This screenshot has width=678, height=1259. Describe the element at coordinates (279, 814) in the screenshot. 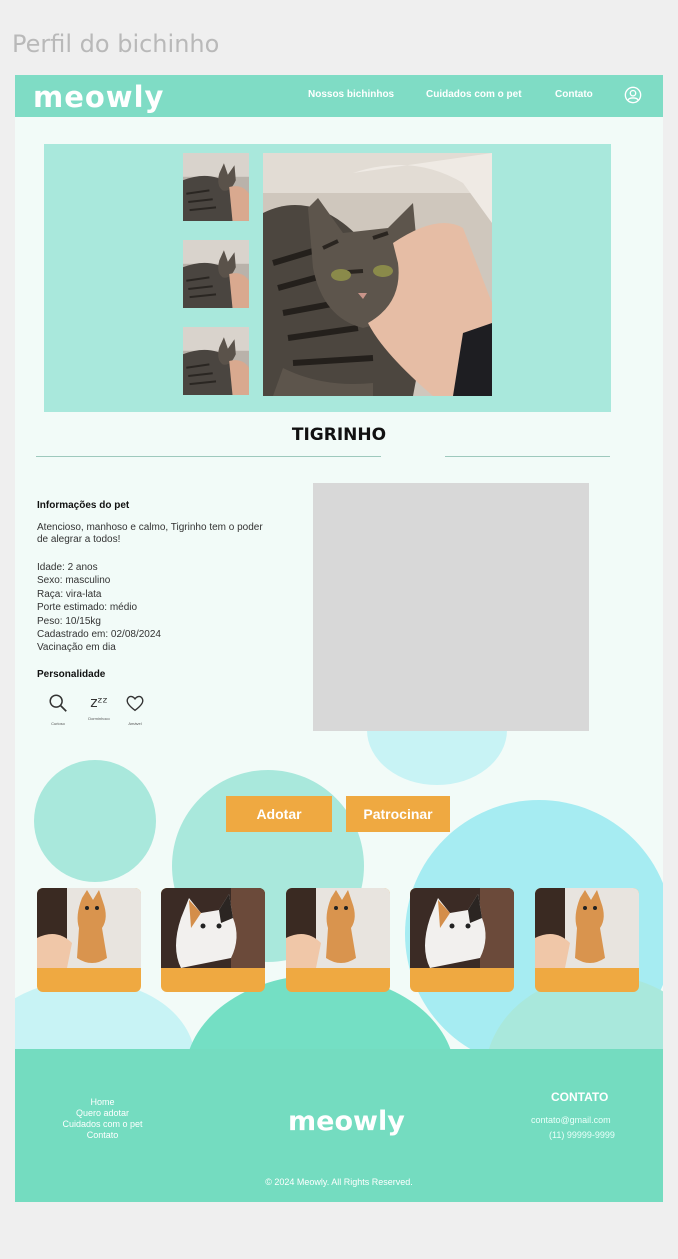

I see `adopt-button: Adotar` at that location.